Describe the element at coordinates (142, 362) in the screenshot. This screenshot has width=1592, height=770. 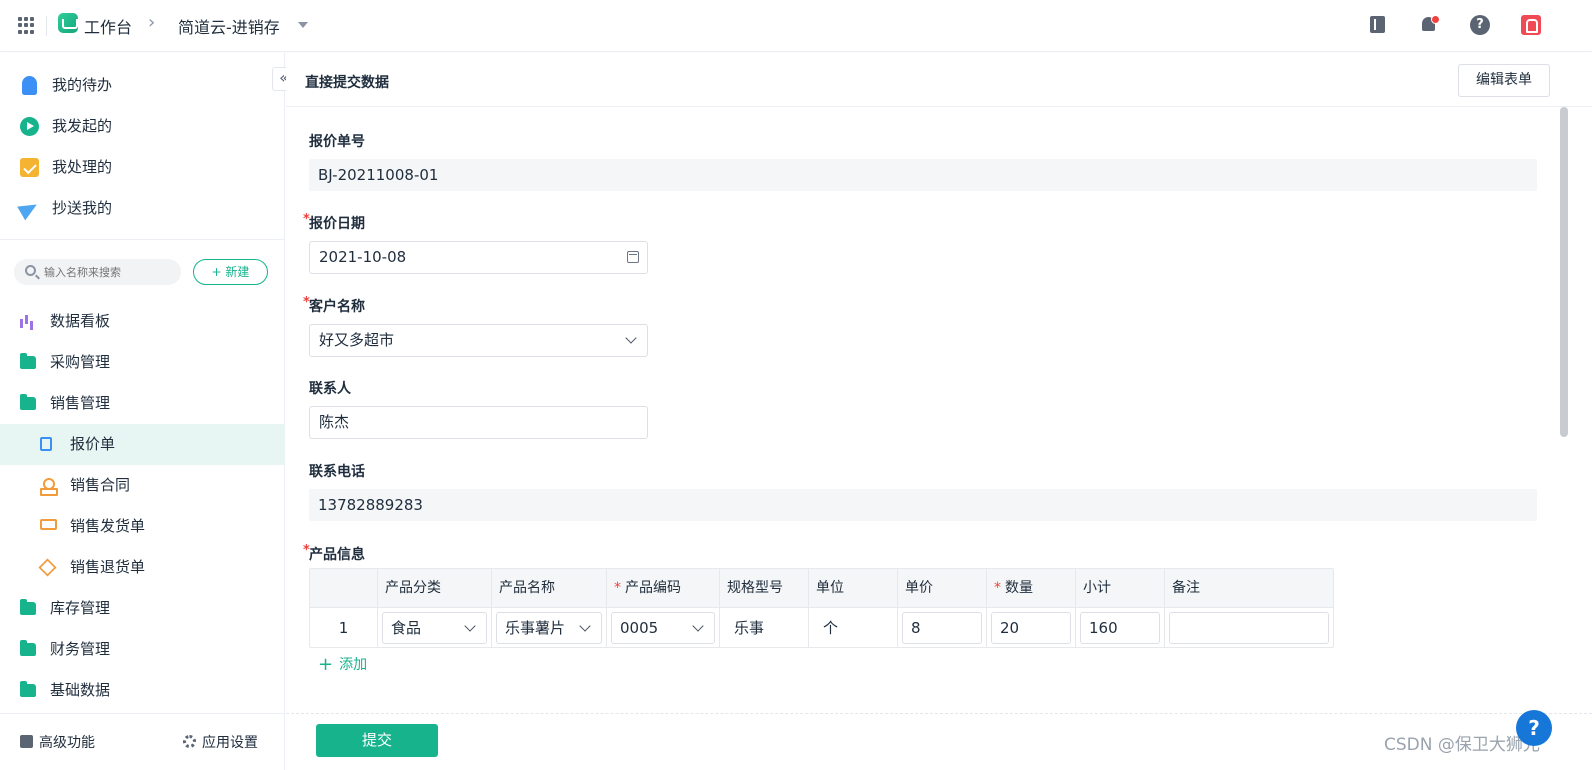
I see `tree-item-purchase: 采购管理` at that location.